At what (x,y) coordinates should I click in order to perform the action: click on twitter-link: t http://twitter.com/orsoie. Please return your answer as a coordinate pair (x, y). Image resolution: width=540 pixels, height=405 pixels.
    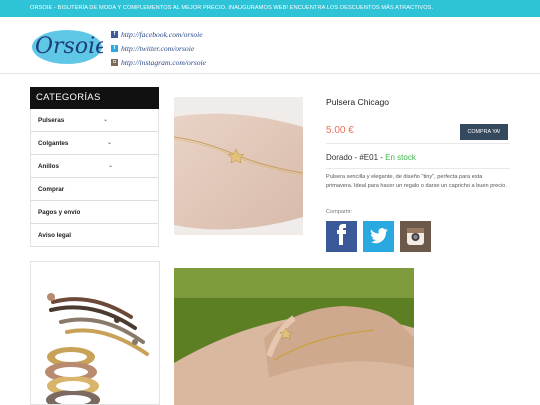
    Looking at the image, I should click on (158, 48).